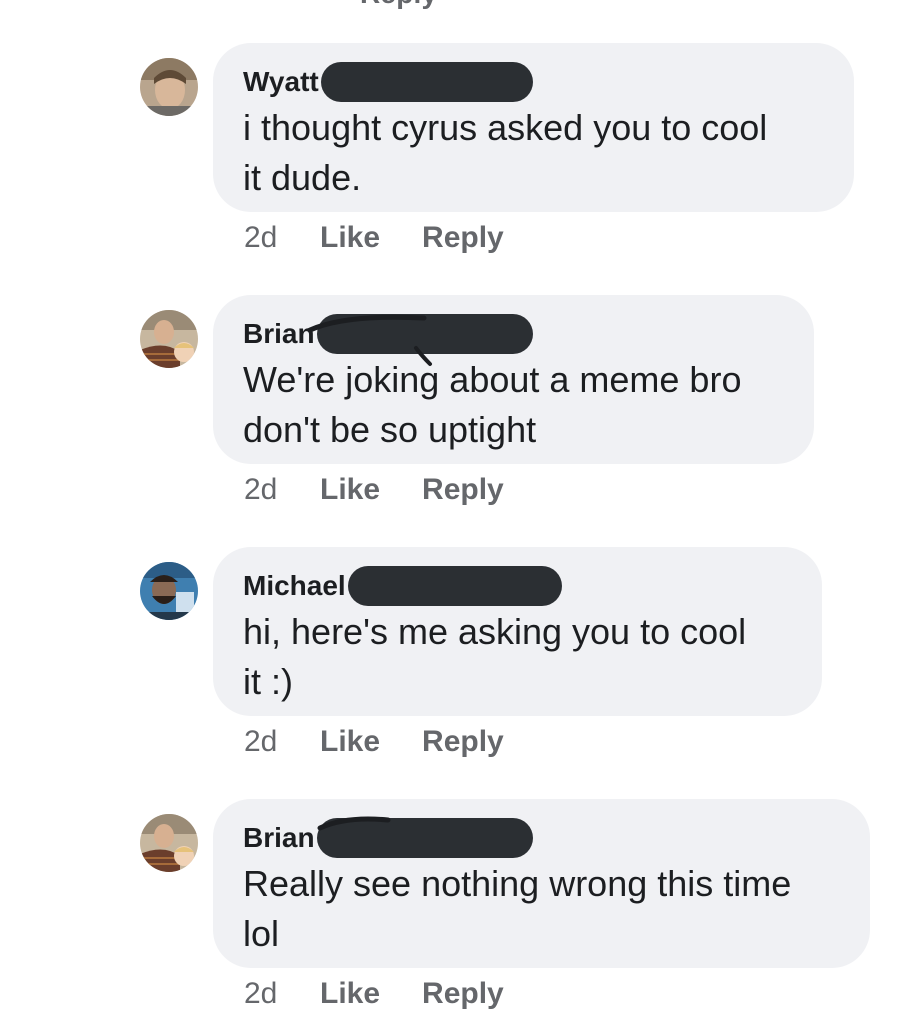 Image resolution: width=906 pixels, height=1024 pixels. What do you see at coordinates (294, 586) in the screenshot?
I see `comment-author: Michael` at bounding box center [294, 586].